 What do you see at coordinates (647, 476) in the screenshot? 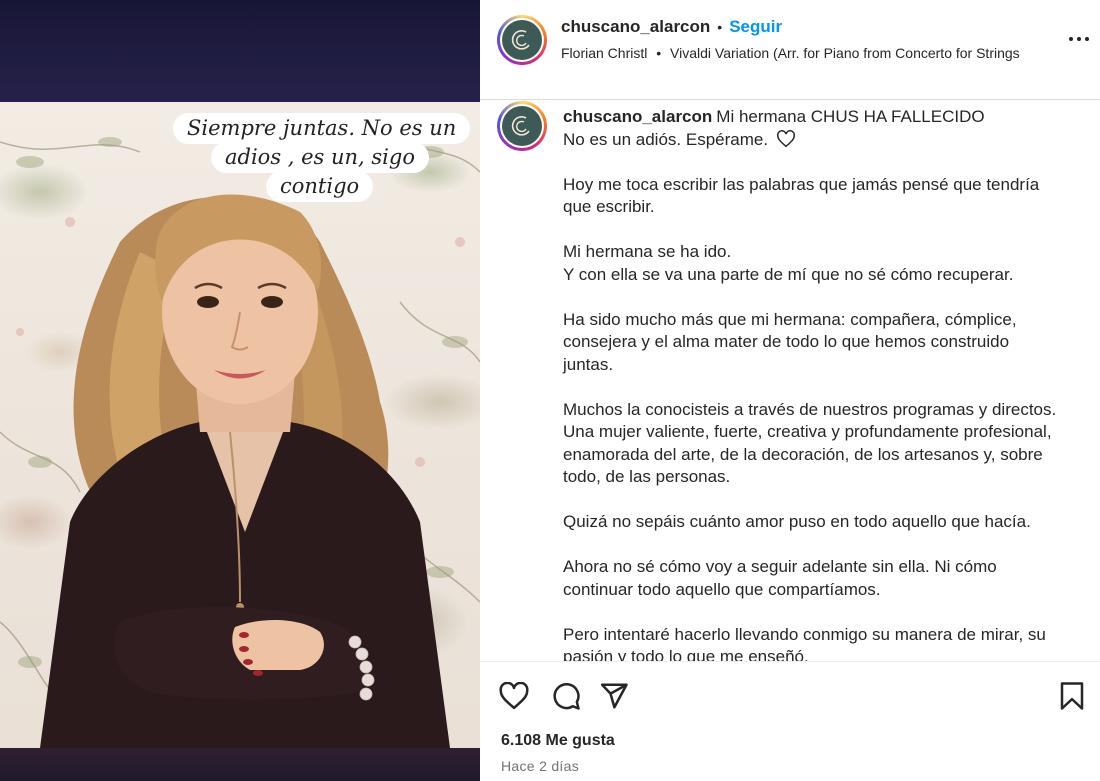
I see `caption-line: todo, de las personas.` at bounding box center [647, 476].